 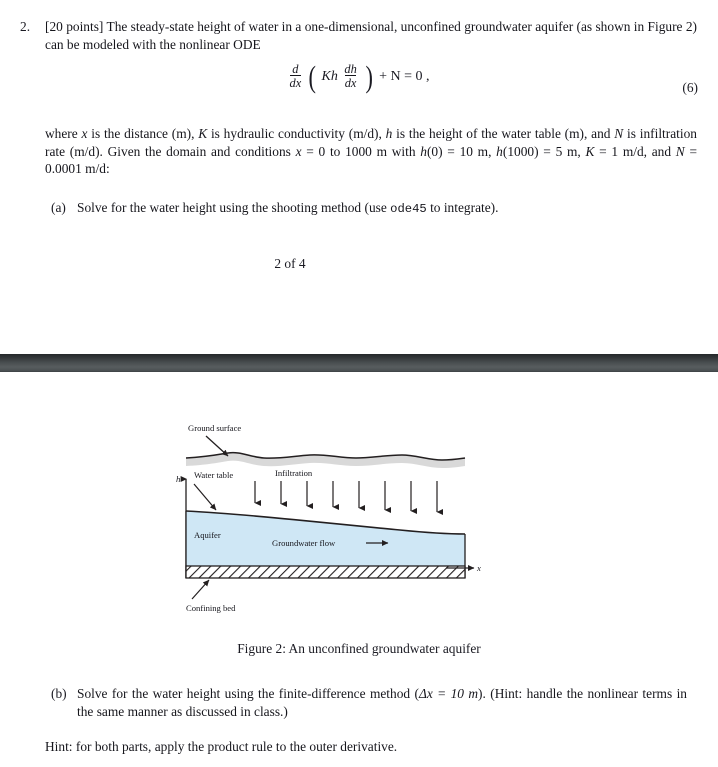 What do you see at coordinates (619, 133) in the screenshot?
I see `variable-N: N` at bounding box center [619, 133].